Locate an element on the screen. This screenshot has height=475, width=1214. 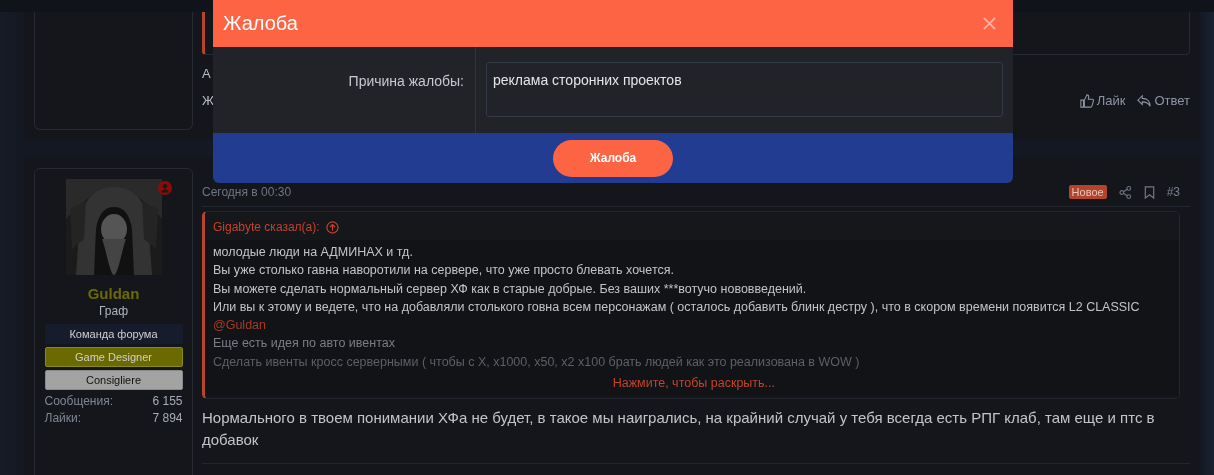
submit-button: Жалоба is located at coordinates (613, 158).